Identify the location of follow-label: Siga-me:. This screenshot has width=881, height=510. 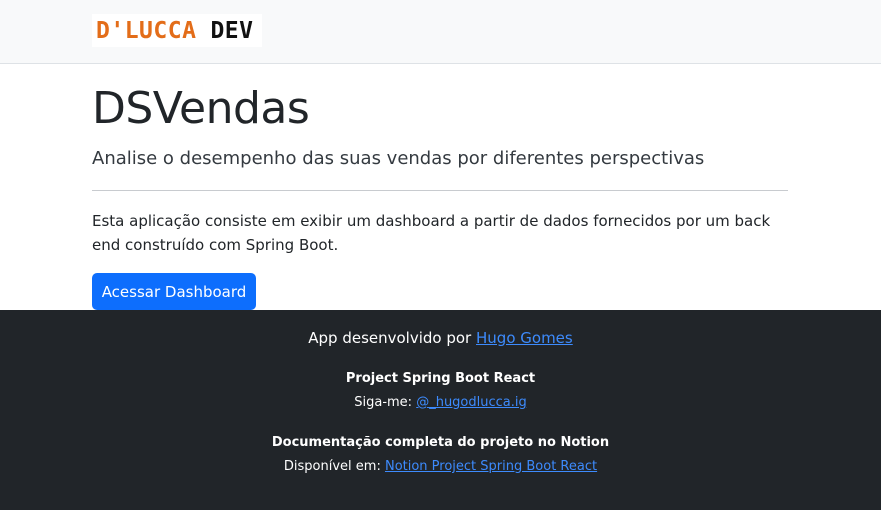
(383, 402).